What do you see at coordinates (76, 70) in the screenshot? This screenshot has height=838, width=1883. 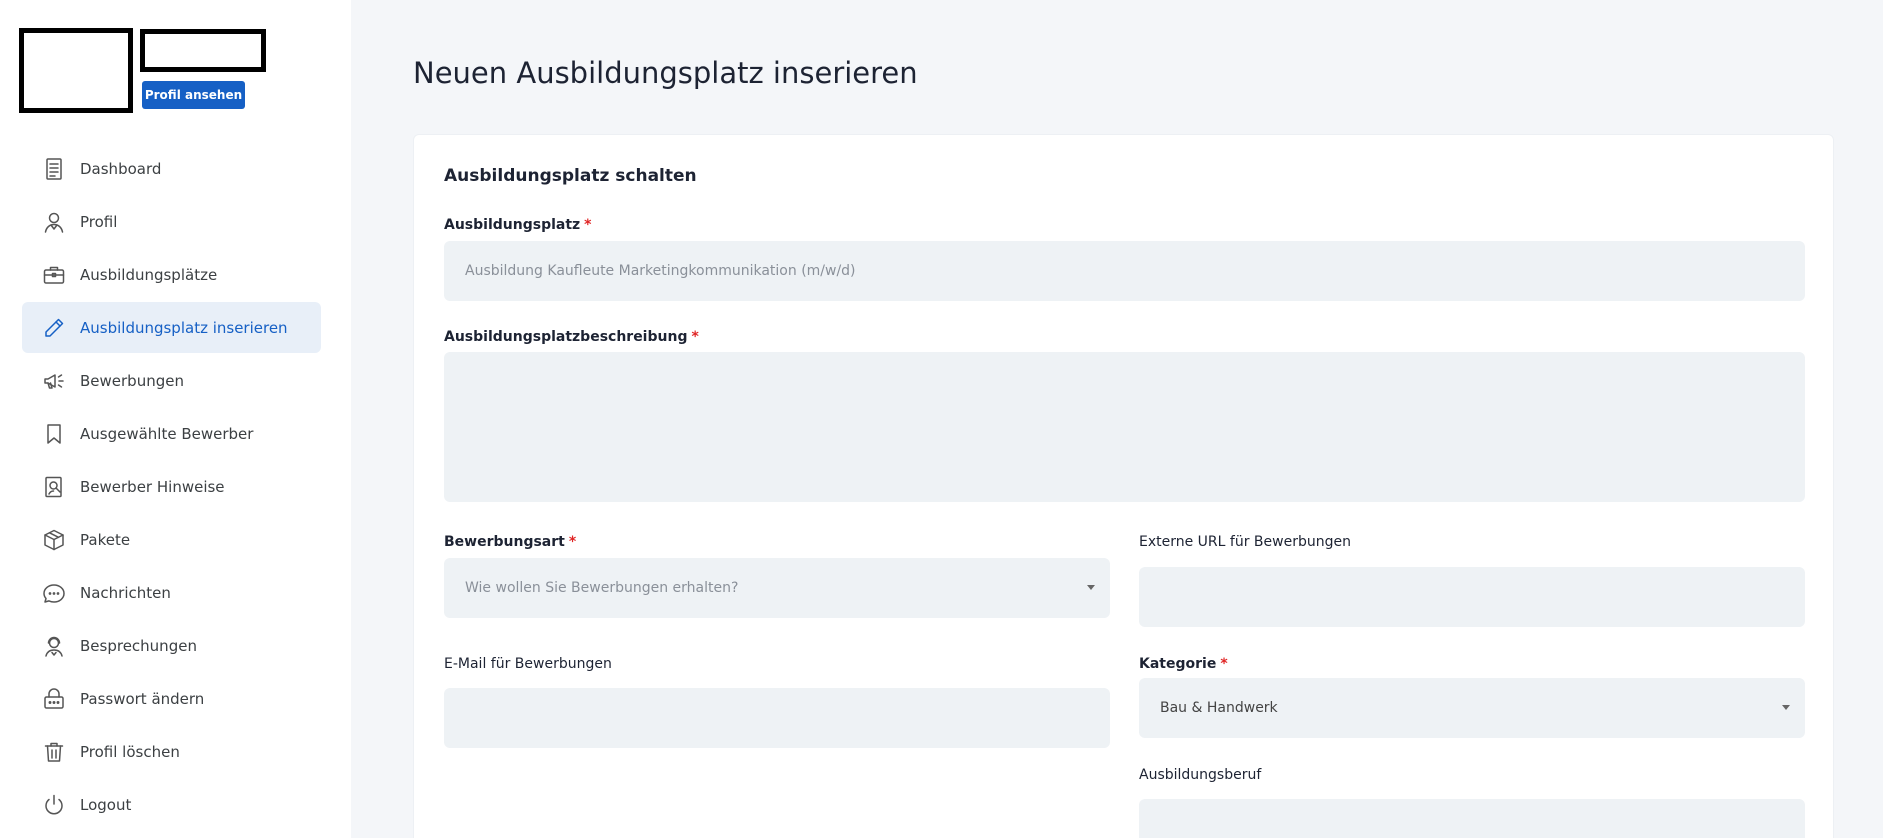 I see `company-logo-placeholder` at bounding box center [76, 70].